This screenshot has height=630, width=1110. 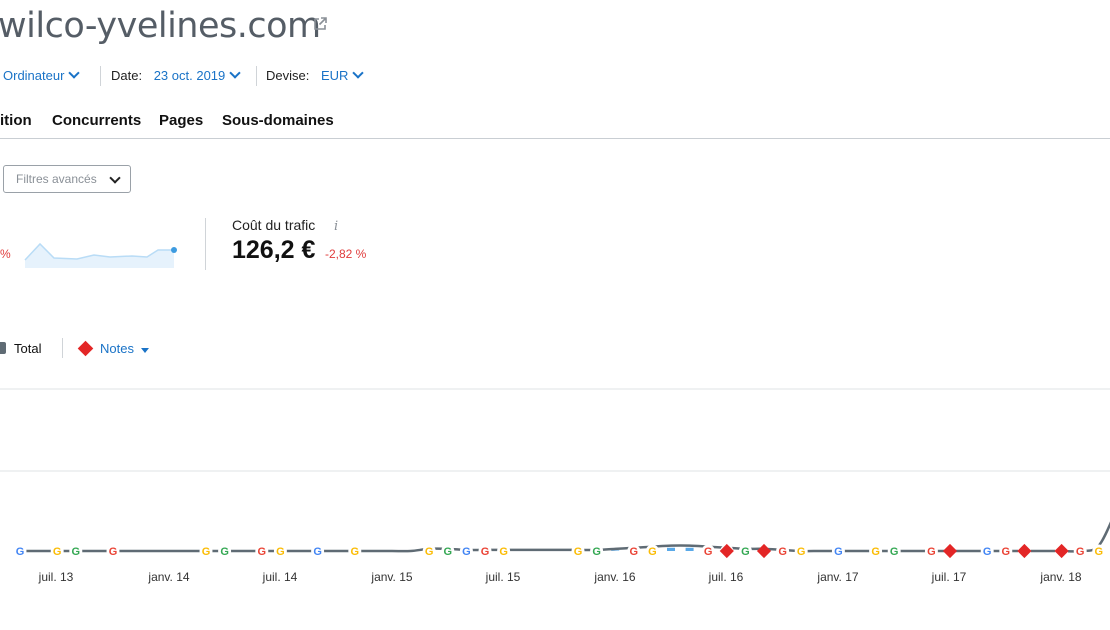 What do you see at coordinates (274, 225) in the screenshot?
I see `traffic-cost-label: Coût du trafic` at bounding box center [274, 225].